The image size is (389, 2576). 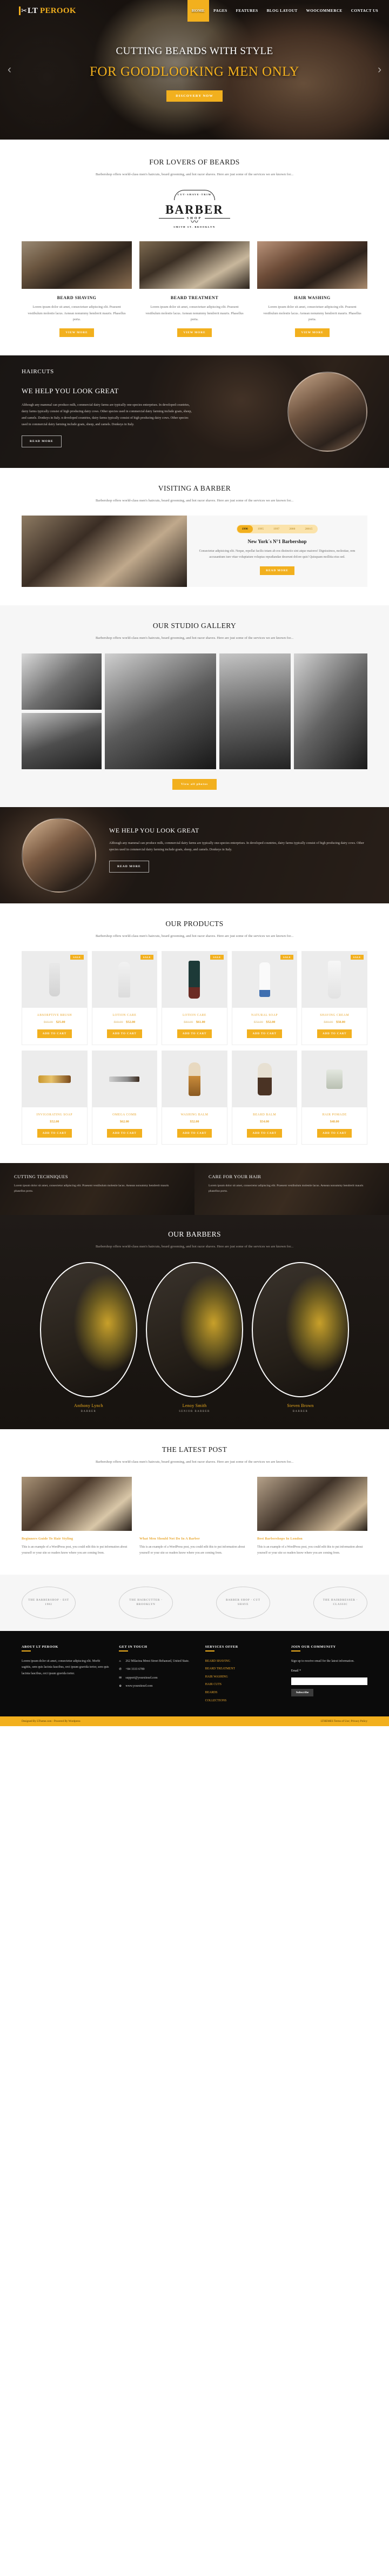 I want to click on barber-card: Anthony Lynch BARBER, so click(x=88, y=1337).